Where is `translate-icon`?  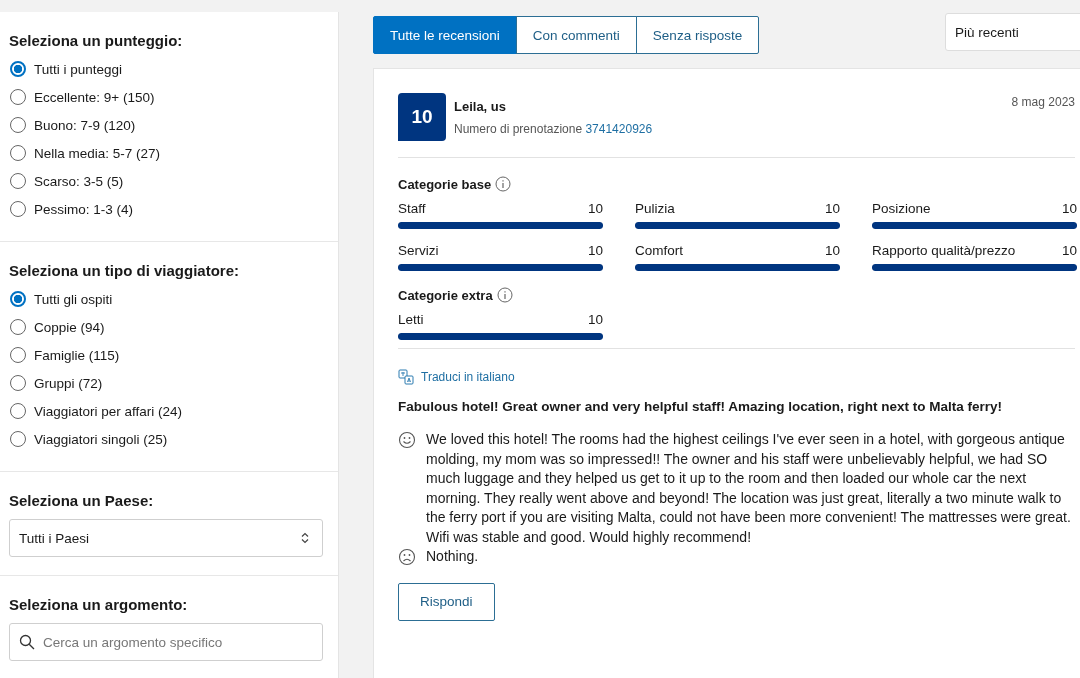
translate-icon is located at coordinates (406, 377).